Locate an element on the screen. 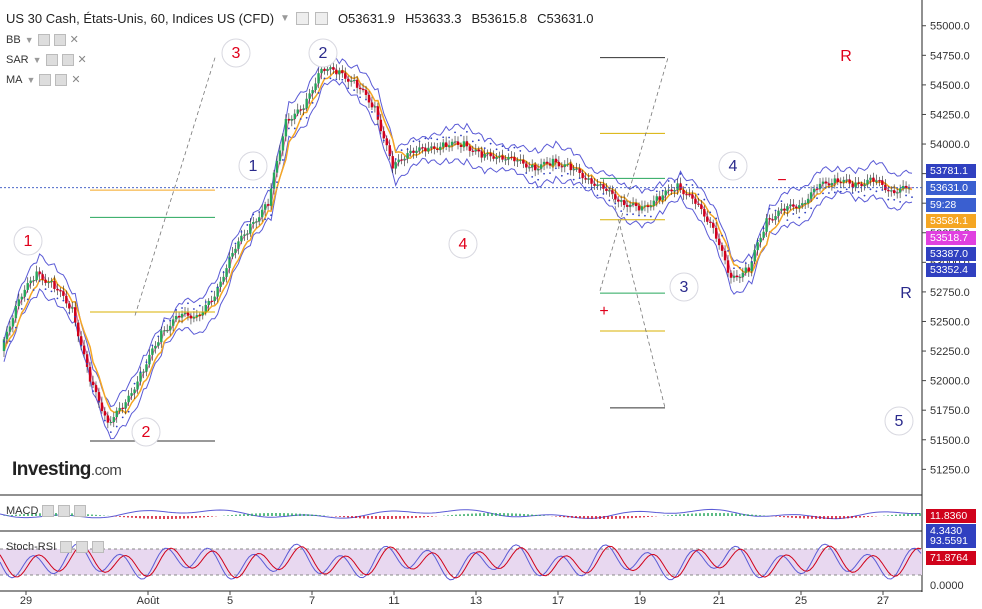  indicator-sar-label: SAR is located at coordinates (17, 59).